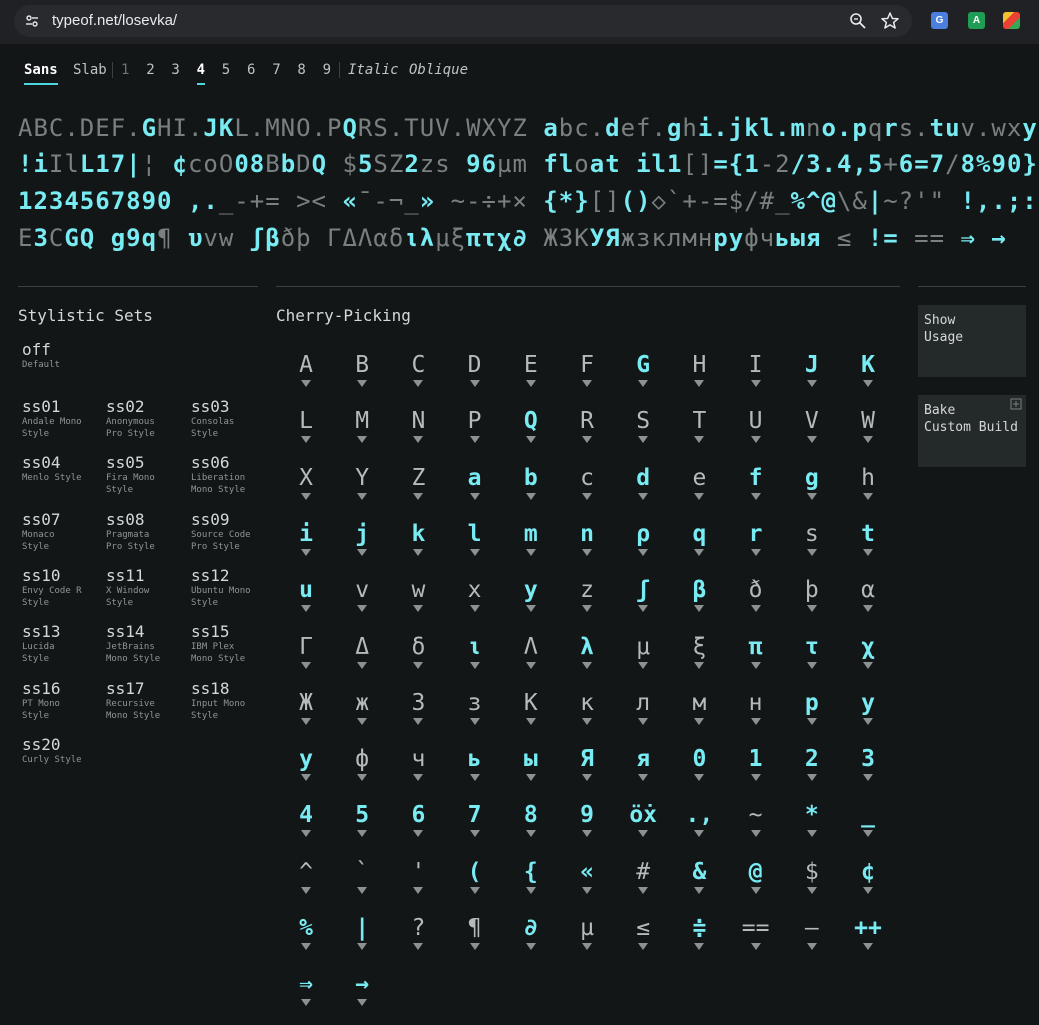 The image size is (1039, 1025). What do you see at coordinates (63, 700) in the screenshot?
I see `stylistic-set-ss16: ss16 PT Mono Style` at bounding box center [63, 700].